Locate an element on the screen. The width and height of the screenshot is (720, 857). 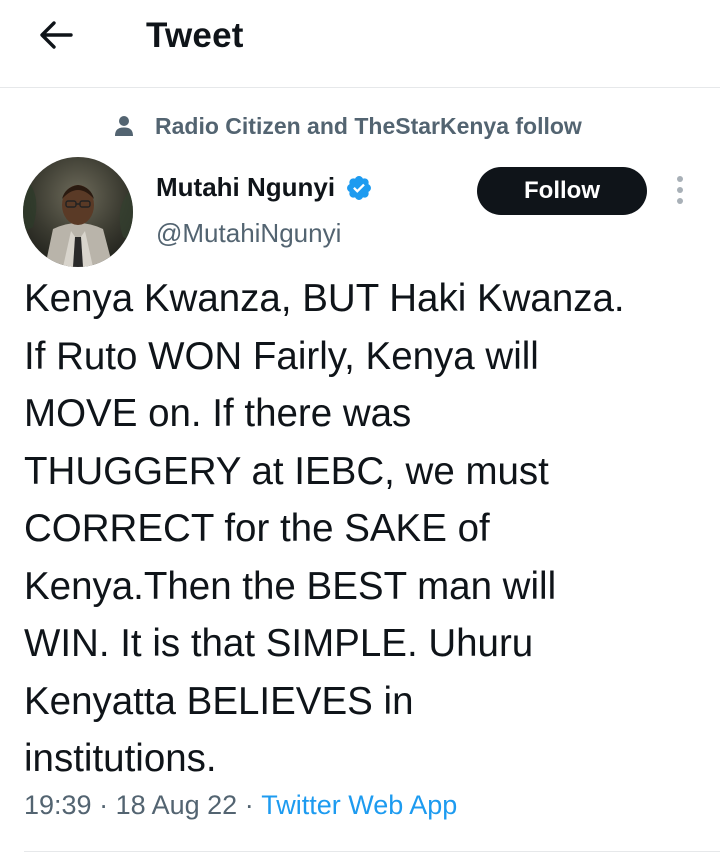
avatar is located at coordinates (78, 212).